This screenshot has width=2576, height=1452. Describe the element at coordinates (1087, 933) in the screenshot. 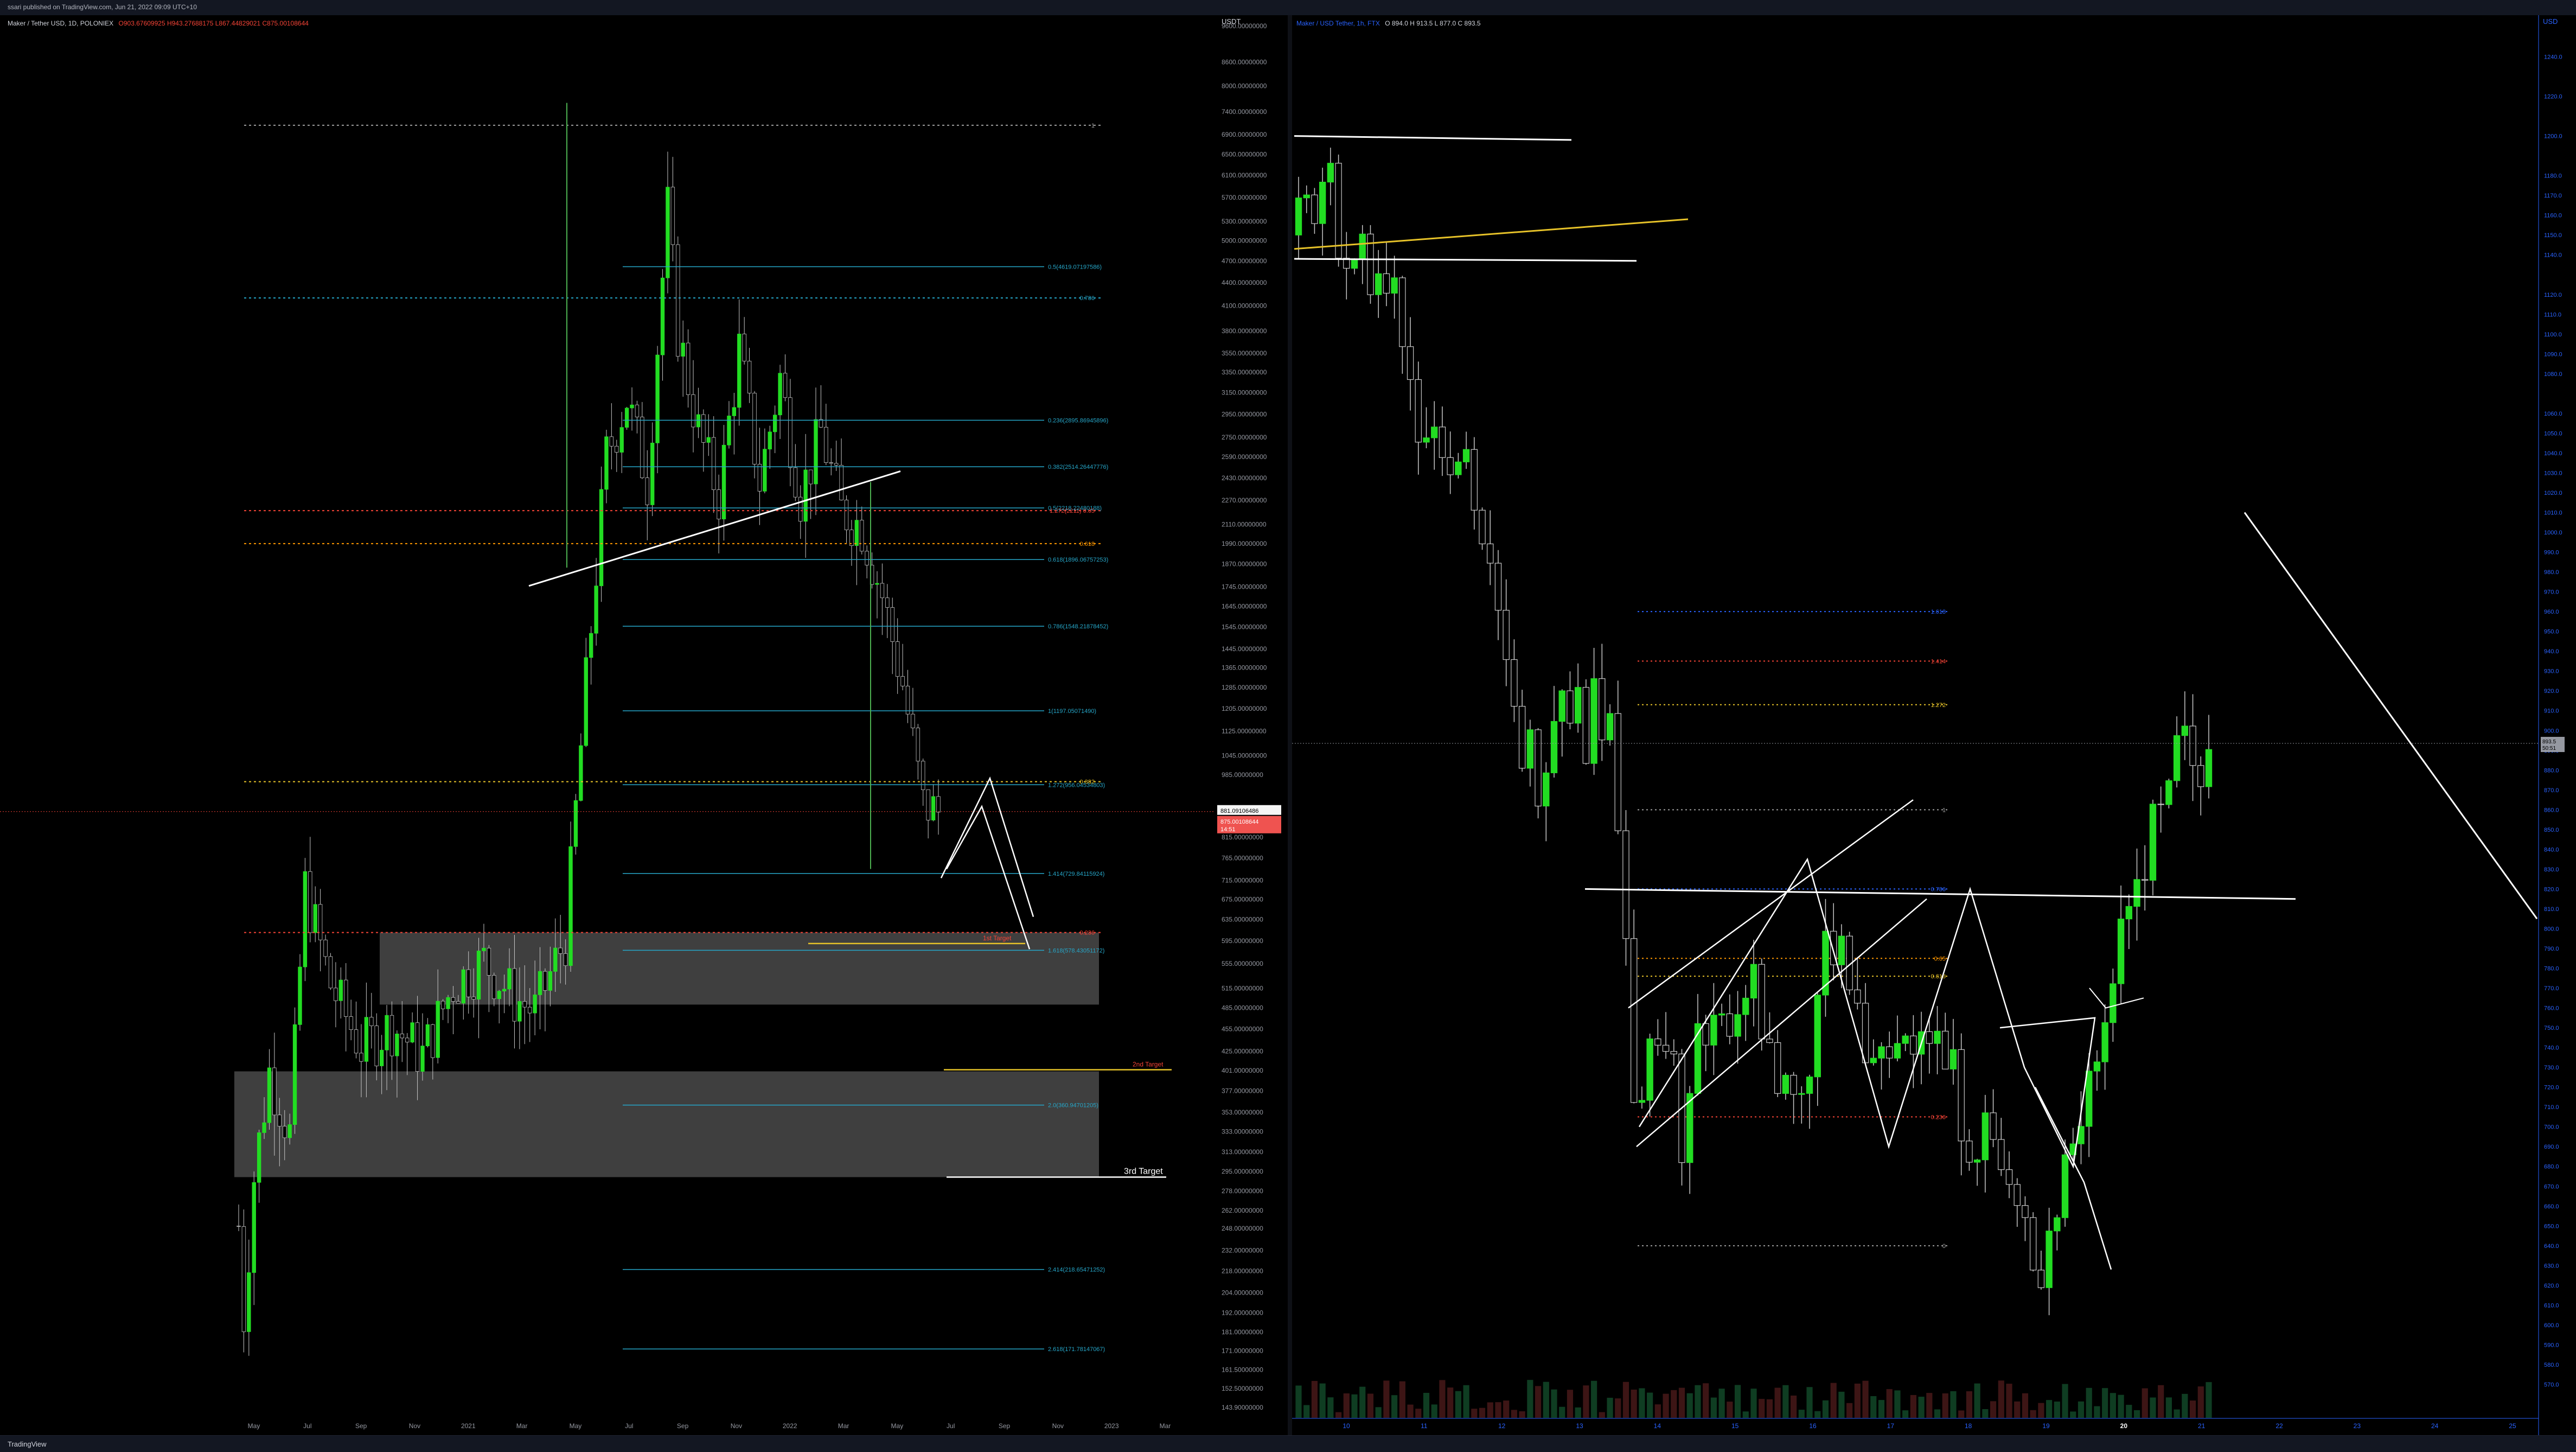

I see `left-level-label: 0.236` at that location.